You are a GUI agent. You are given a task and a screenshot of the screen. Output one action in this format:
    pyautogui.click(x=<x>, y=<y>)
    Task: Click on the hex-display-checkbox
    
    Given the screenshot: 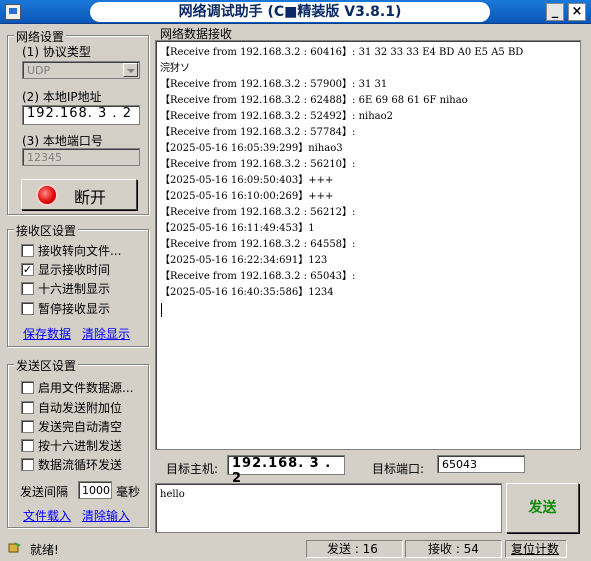 What is the action you would take?
    pyautogui.click(x=27, y=288)
    